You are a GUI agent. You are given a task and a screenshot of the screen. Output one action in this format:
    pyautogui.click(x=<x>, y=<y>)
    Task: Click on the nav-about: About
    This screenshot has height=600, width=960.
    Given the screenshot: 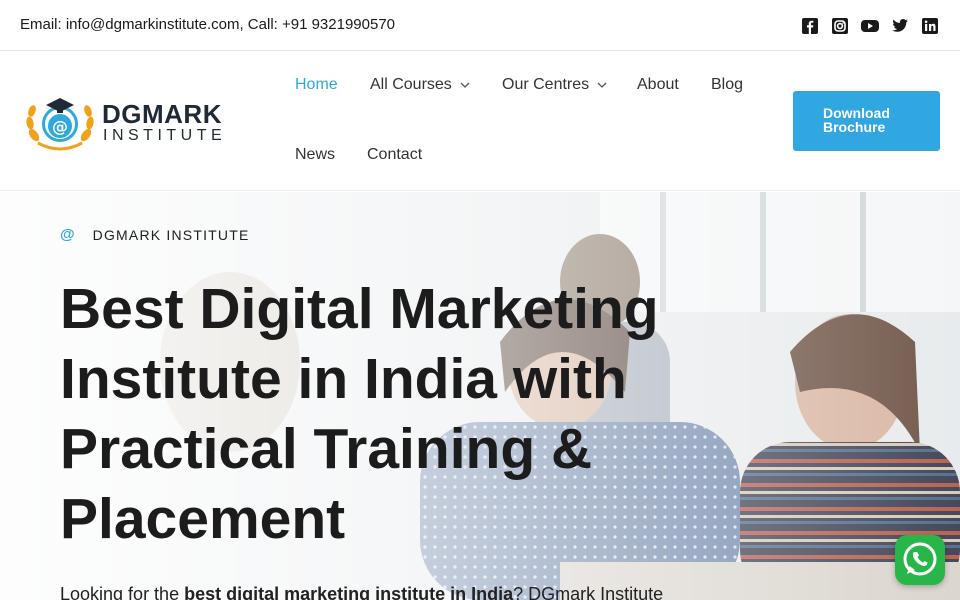 What is the action you would take?
    pyautogui.click(x=658, y=85)
    